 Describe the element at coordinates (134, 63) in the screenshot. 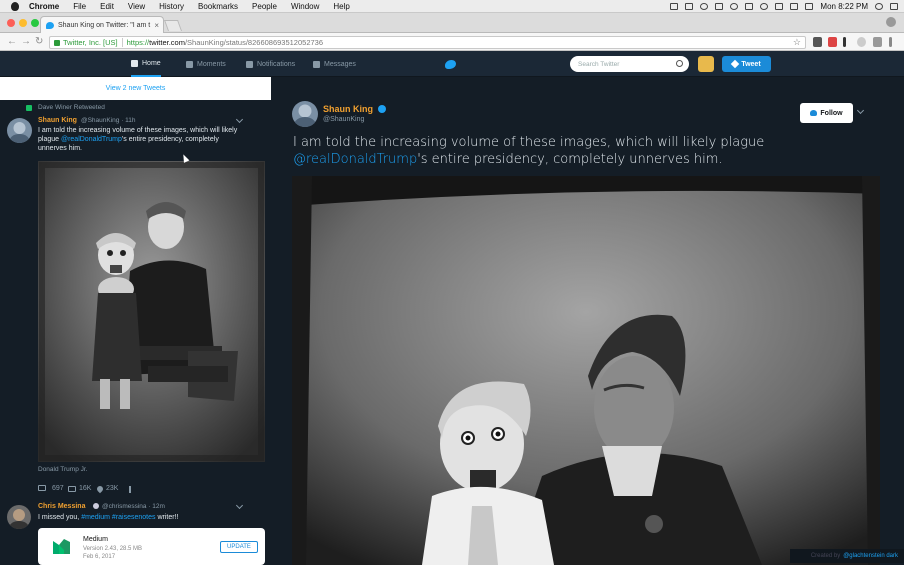

I see `home-icon` at that location.